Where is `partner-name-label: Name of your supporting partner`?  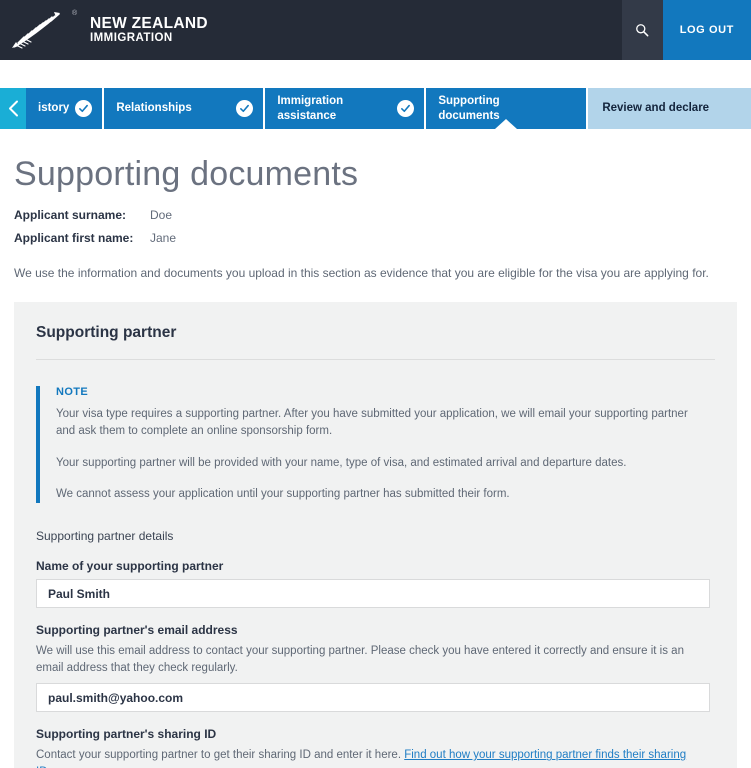
partner-name-label: Name of your supporting partner is located at coordinates (130, 566).